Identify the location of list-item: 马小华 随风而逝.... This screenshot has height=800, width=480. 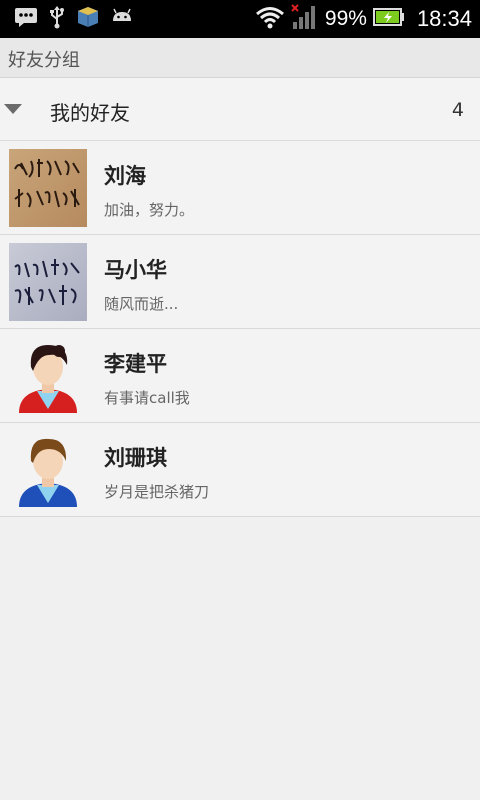
(240, 282).